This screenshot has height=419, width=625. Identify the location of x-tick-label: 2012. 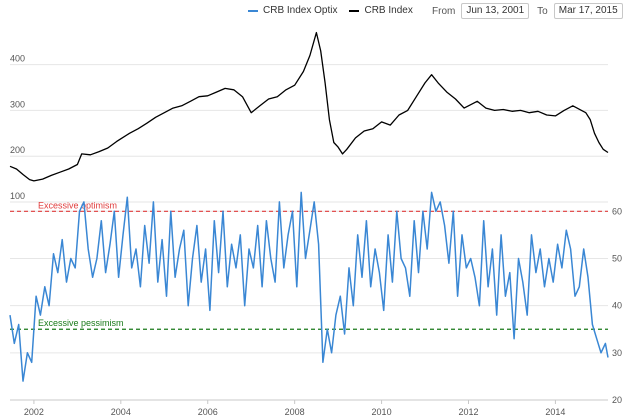
(468, 412).